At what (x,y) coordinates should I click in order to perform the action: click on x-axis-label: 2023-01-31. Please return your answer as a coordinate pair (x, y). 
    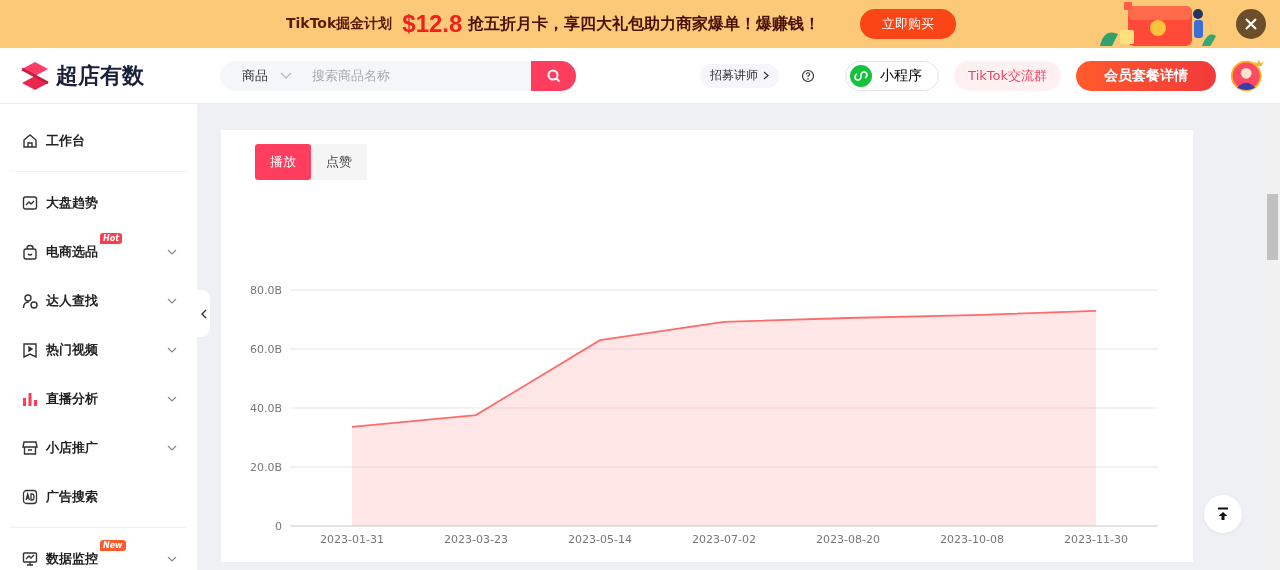
    Looking at the image, I should click on (352, 539).